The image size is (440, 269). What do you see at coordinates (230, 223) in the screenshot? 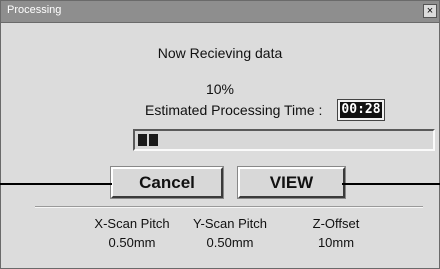
I see `y-scan-pitch-label: Y-Scan Pitch` at bounding box center [230, 223].